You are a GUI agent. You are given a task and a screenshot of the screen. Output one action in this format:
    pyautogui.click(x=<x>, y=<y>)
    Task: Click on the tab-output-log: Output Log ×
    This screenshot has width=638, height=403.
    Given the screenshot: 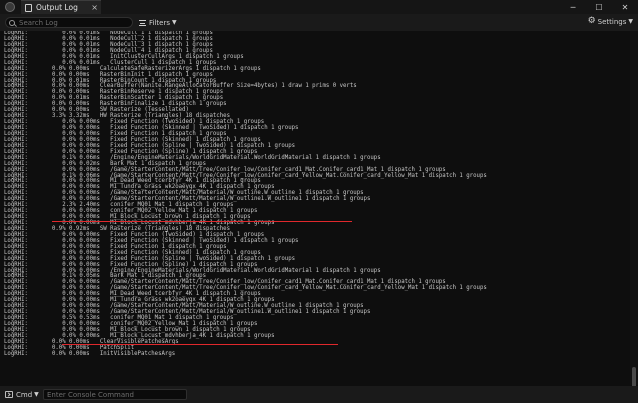 What is the action you would take?
    pyautogui.click(x=61, y=7)
    